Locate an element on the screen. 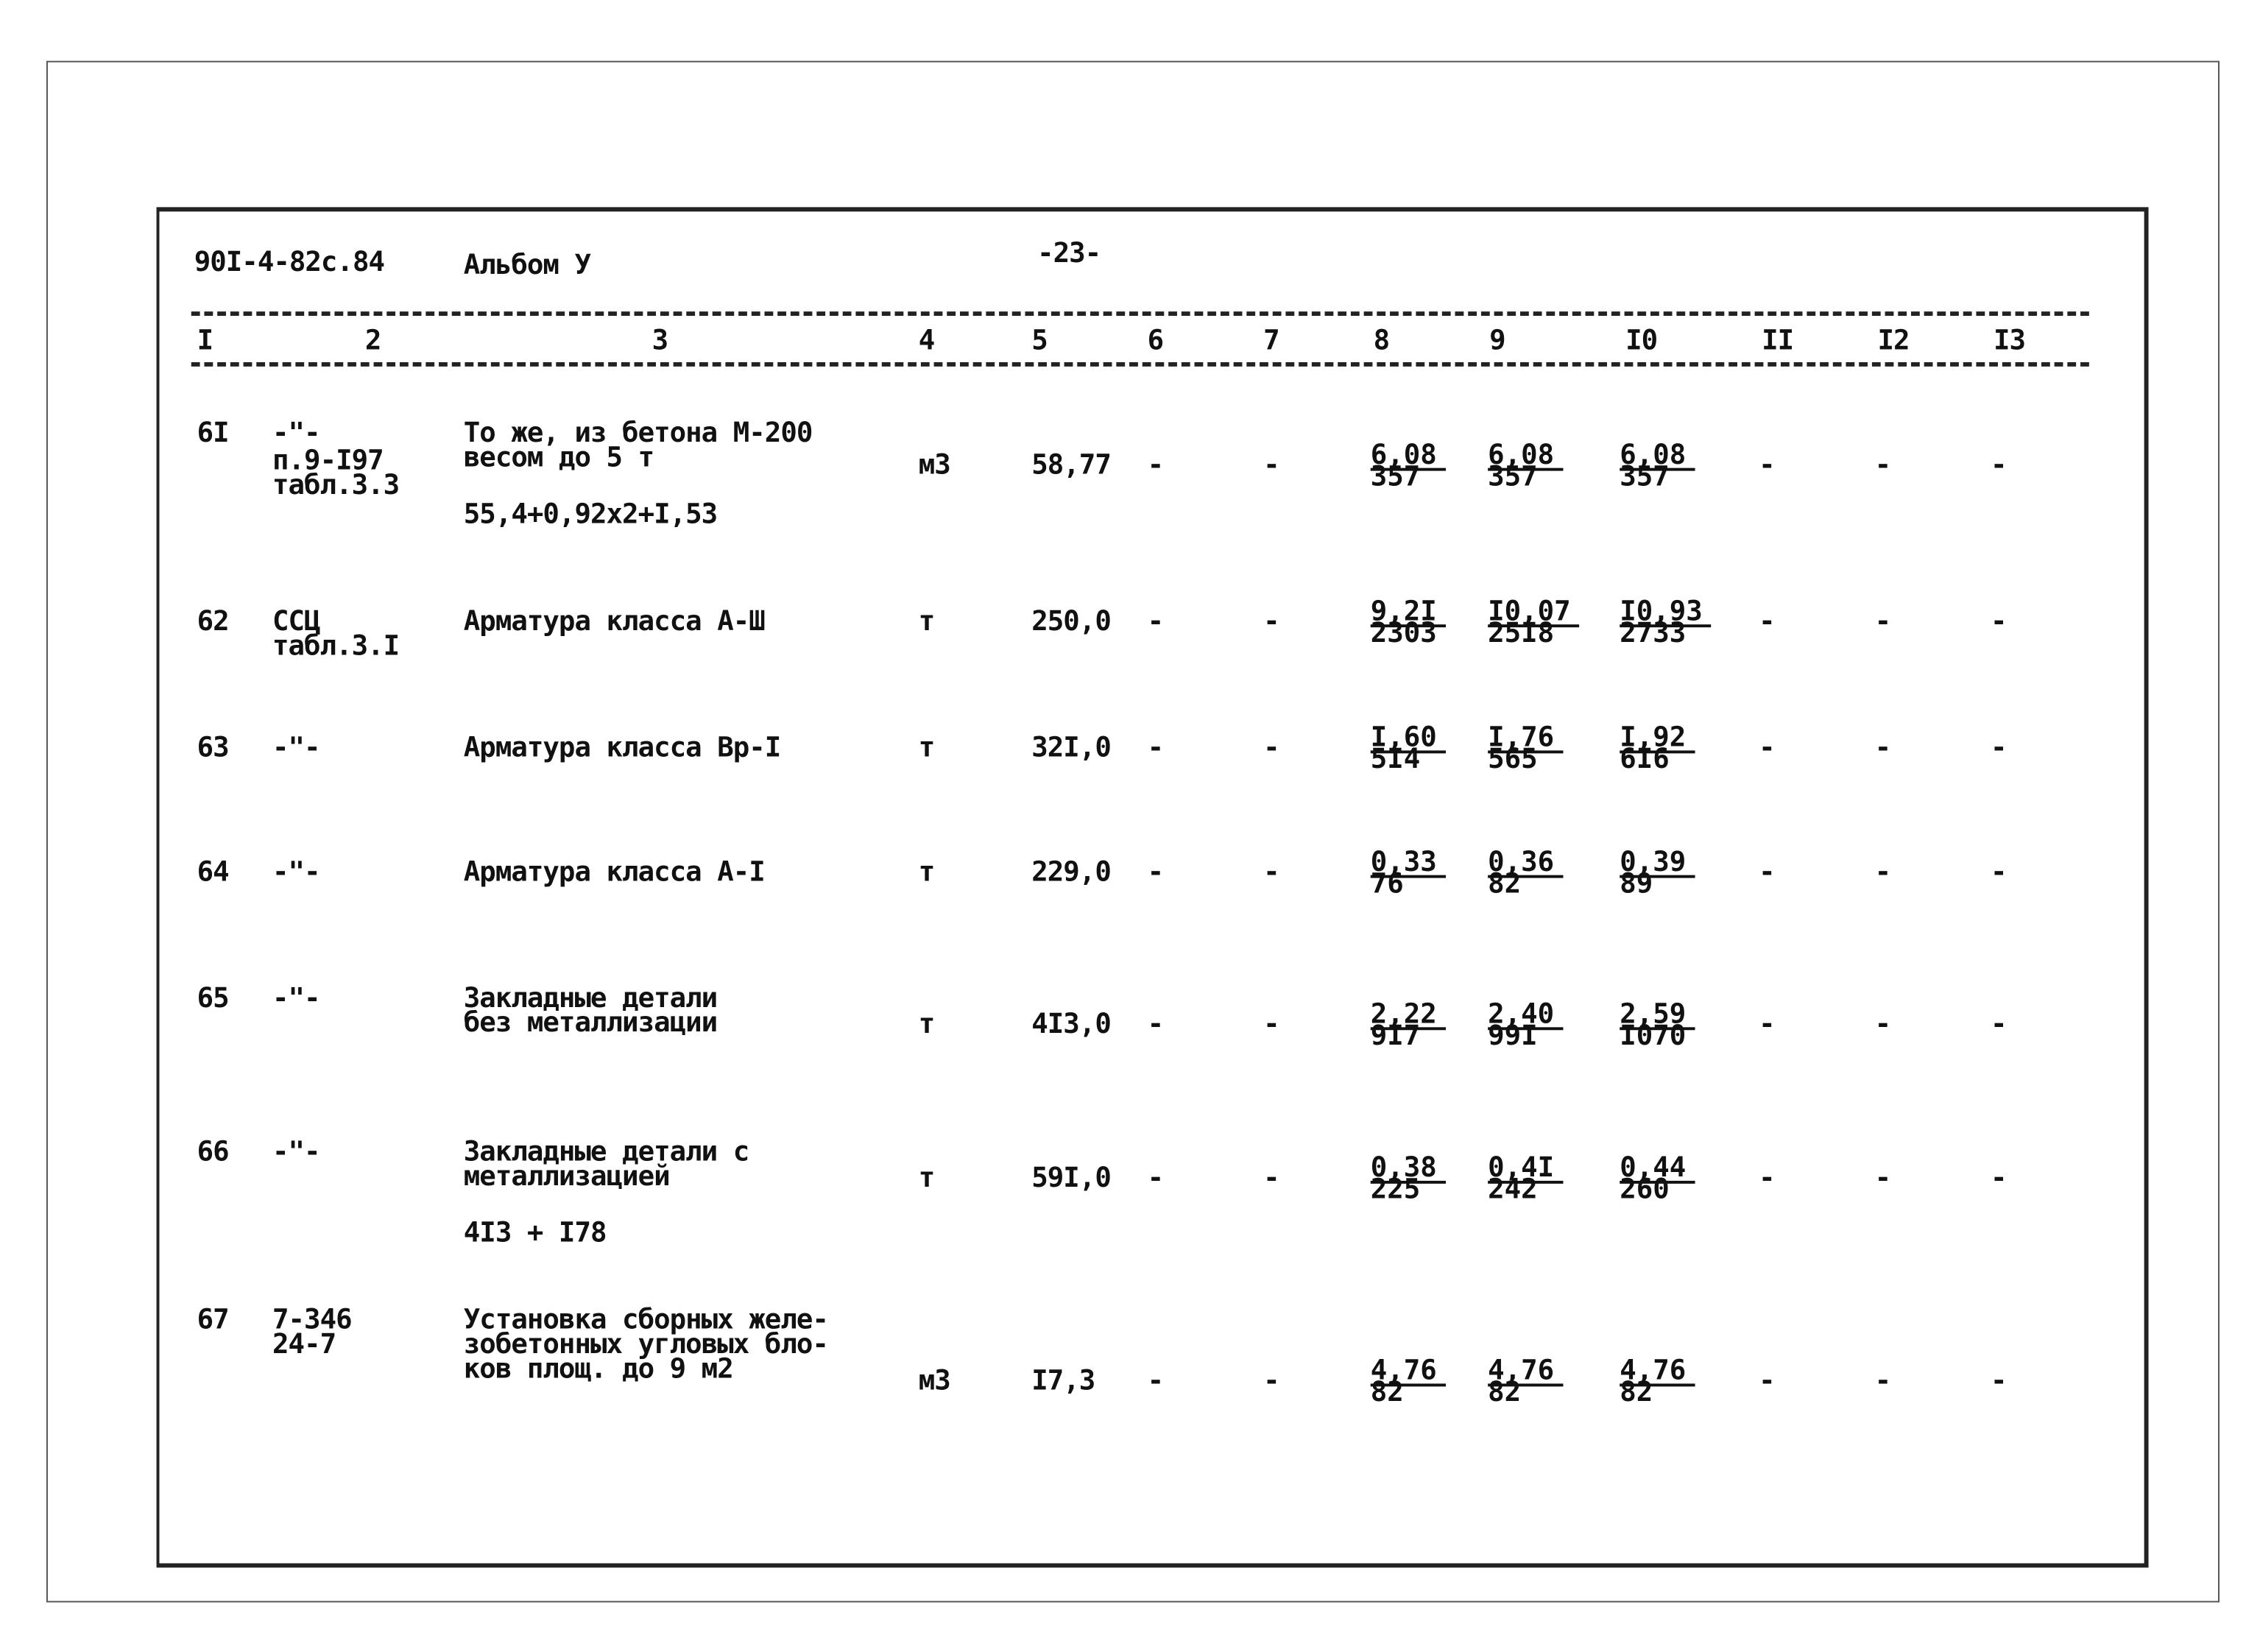 The width and height of the screenshot is (2260, 1652). row-c10-fraction: 2,59 I070 is located at coordinates (1657, 1026).